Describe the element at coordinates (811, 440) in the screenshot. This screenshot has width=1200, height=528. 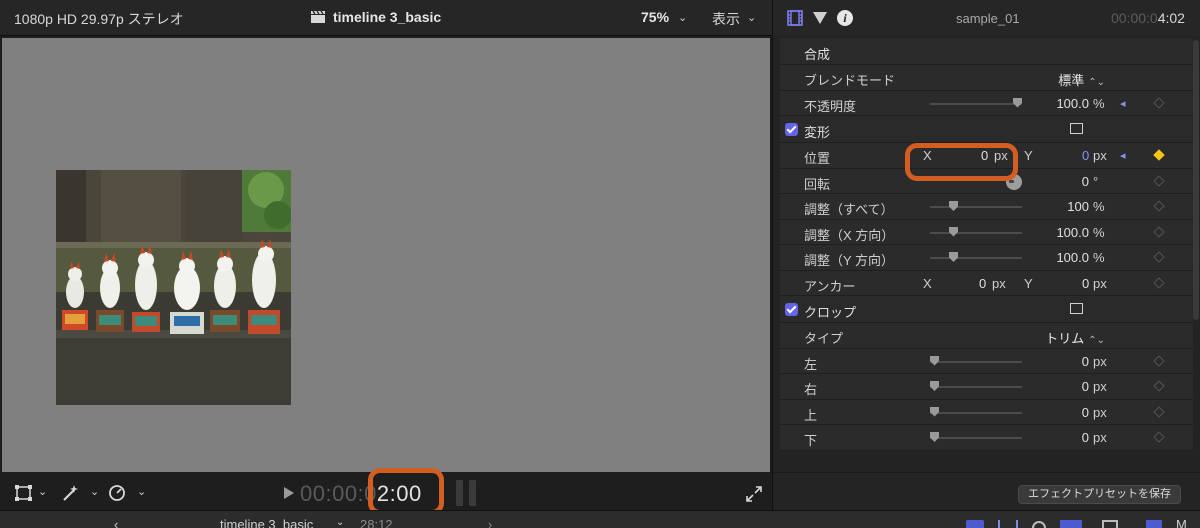
I see `crop-bottom-label: 下` at that location.